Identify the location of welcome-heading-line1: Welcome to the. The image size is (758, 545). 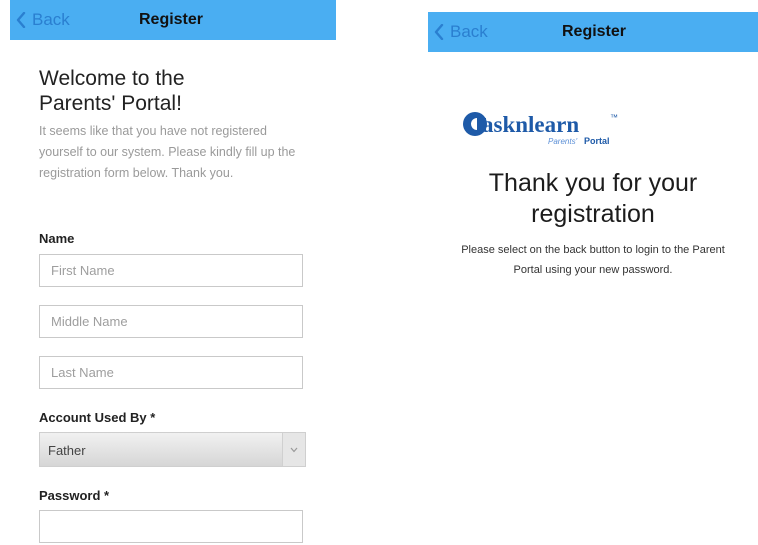
(112, 78).